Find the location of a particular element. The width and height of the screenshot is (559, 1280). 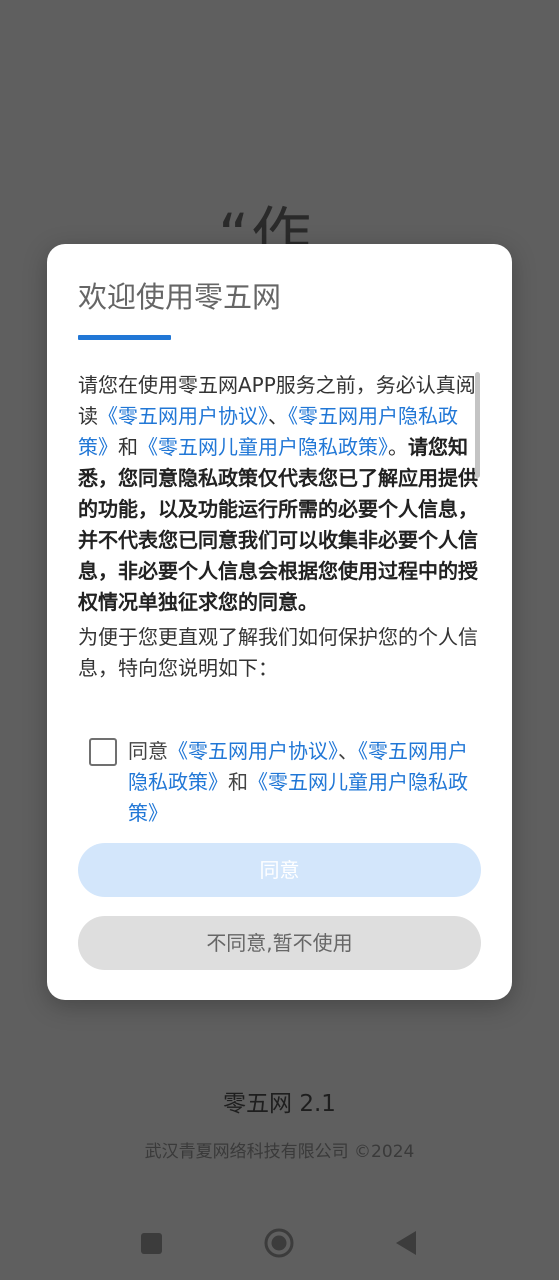

link-child-privacy-policy: 《零五网儿童用户隐私政策》 is located at coordinates (263, 447).